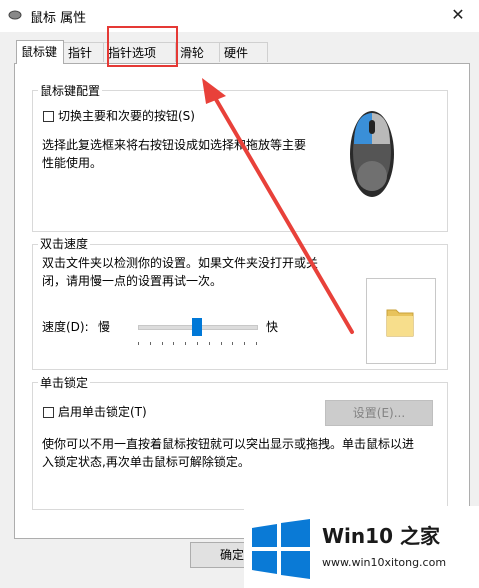 This screenshot has width=479, height=588. I want to click on slider-ticks, so click(198, 344).